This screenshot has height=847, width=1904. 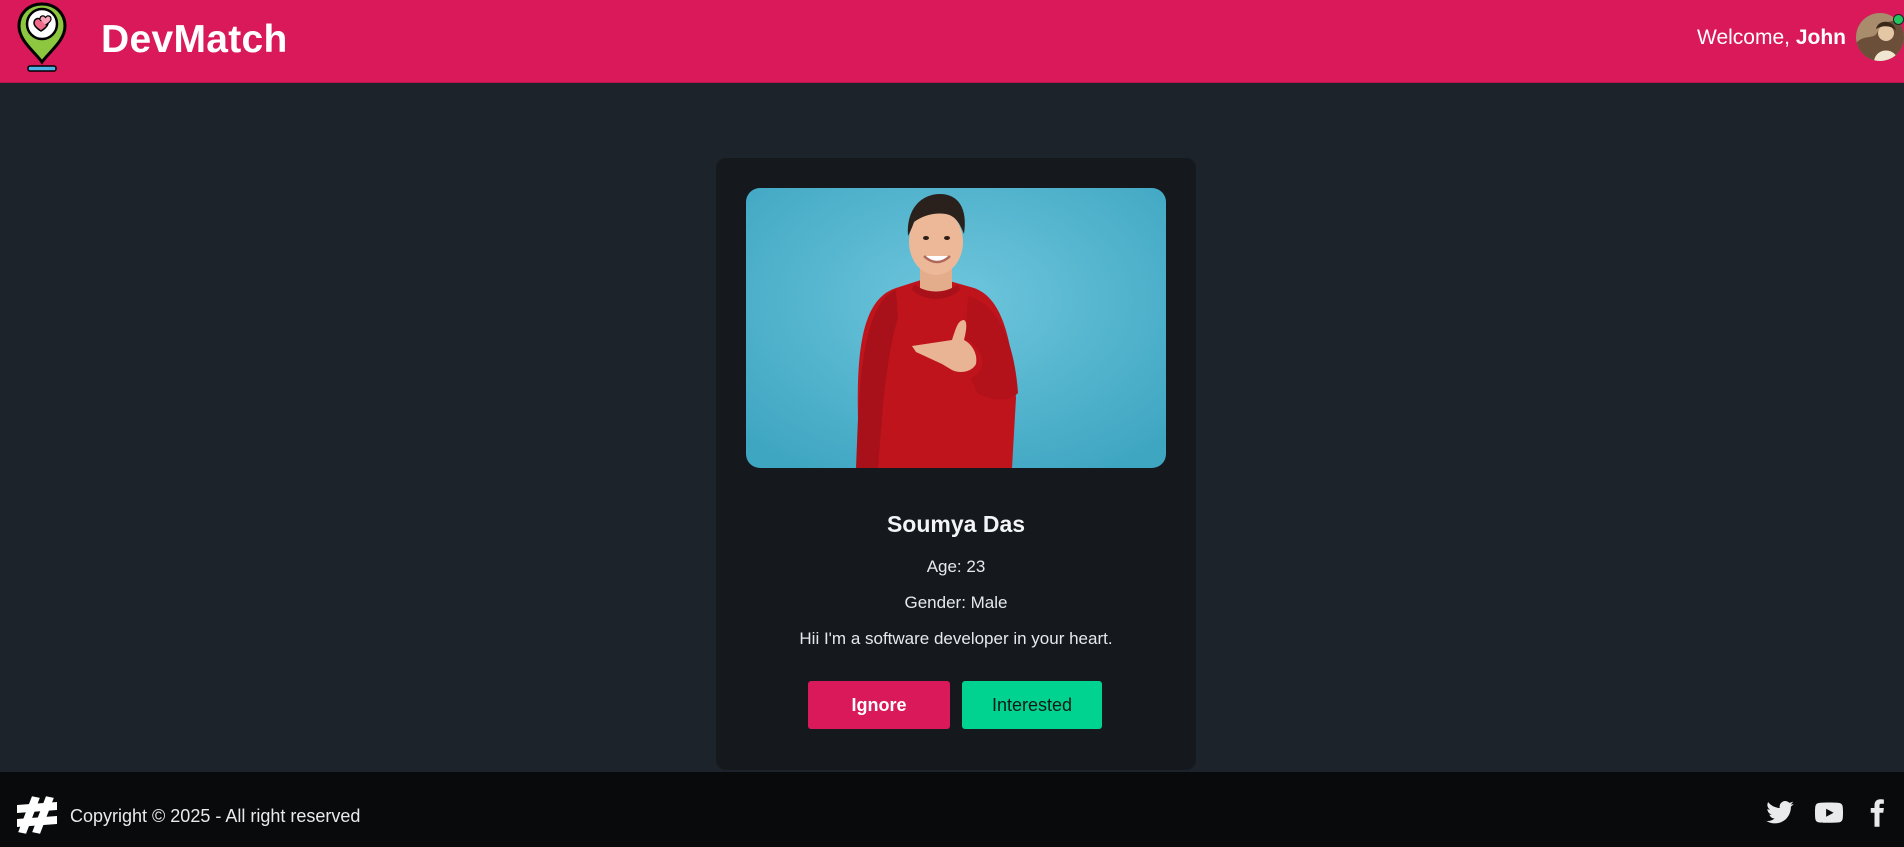 What do you see at coordinates (1829, 813) in the screenshot?
I see `youtube-icon` at bounding box center [1829, 813].